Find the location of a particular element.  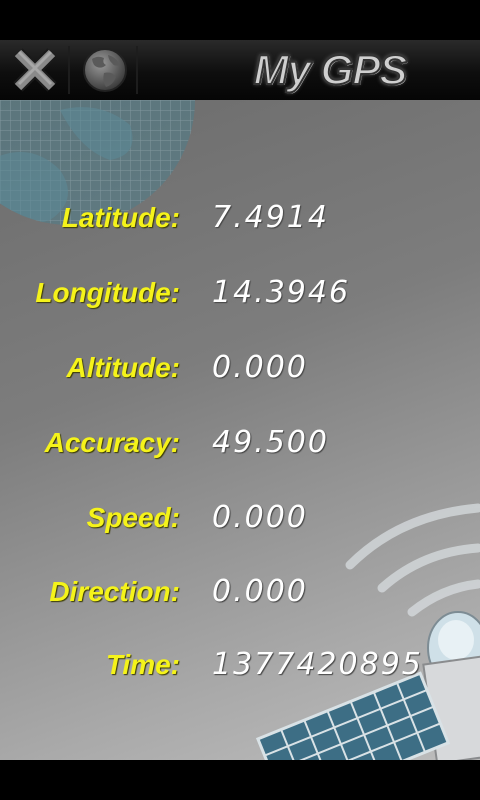

time-value: 1377420895 is located at coordinates (317, 664).